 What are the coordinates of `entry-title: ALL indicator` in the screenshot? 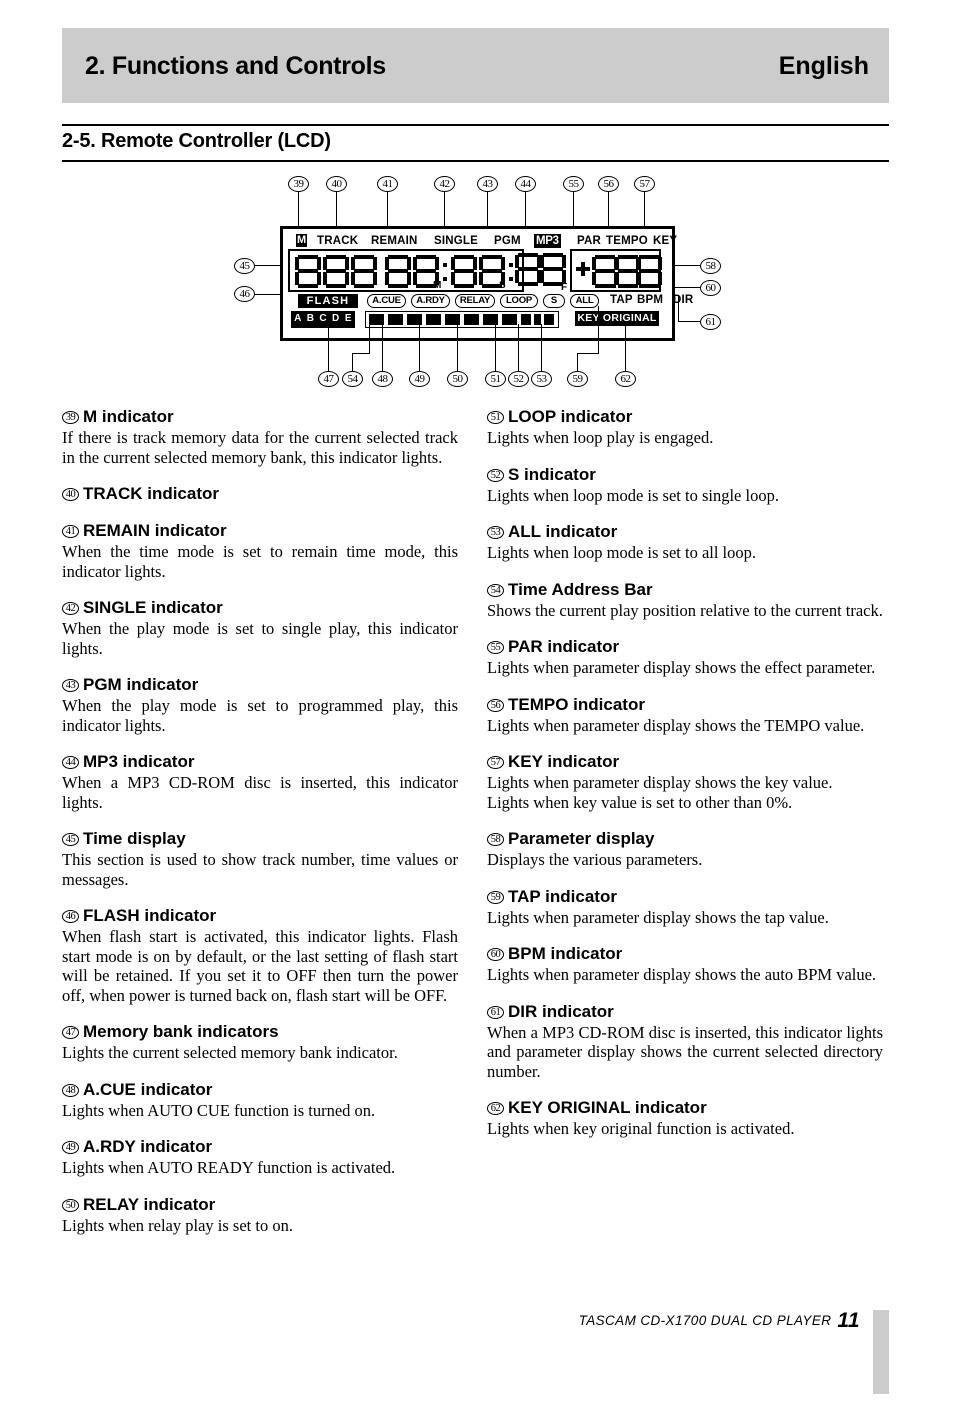 It's located at (563, 531).